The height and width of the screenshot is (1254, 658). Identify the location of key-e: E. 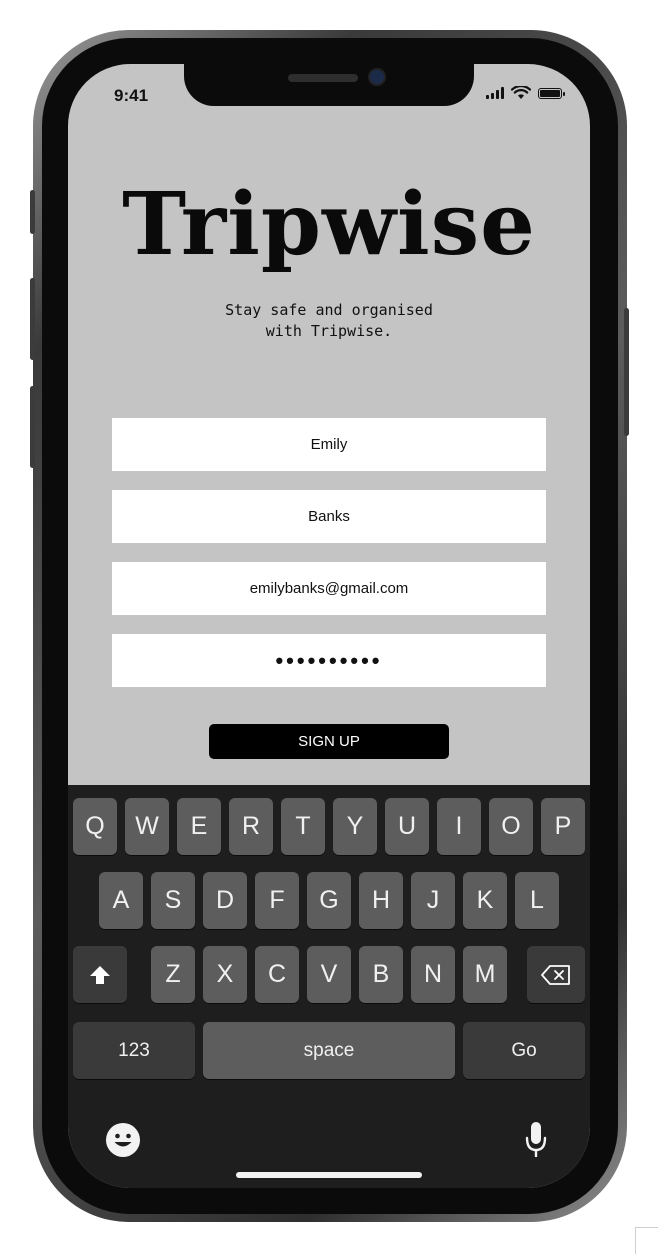
(199, 826).